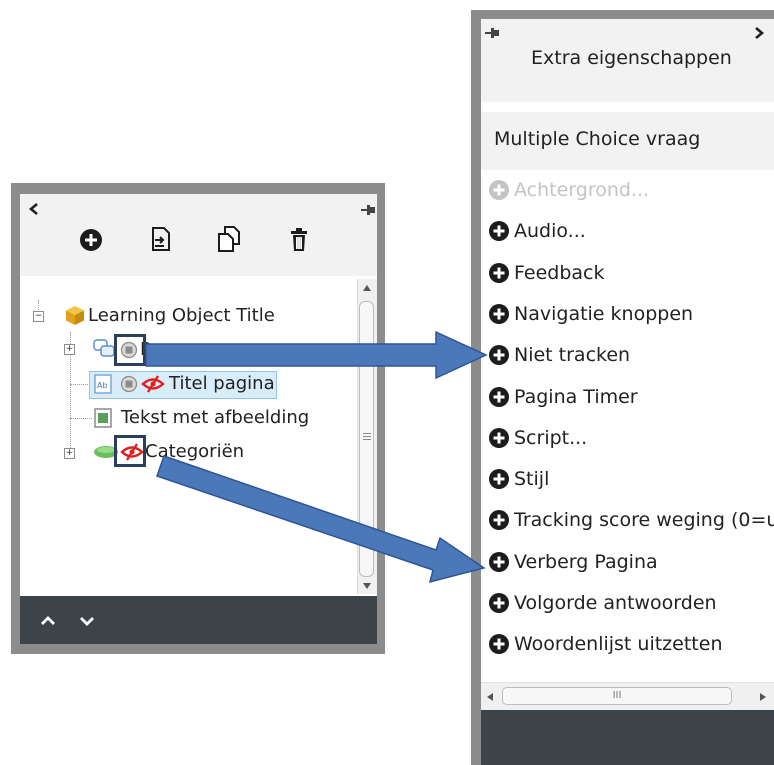 This screenshot has height=765, width=774. What do you see at coordinates (490, 697) in the screenshot?
I see `scroll-left-arrow-icon` at bounding box center [490, 697].